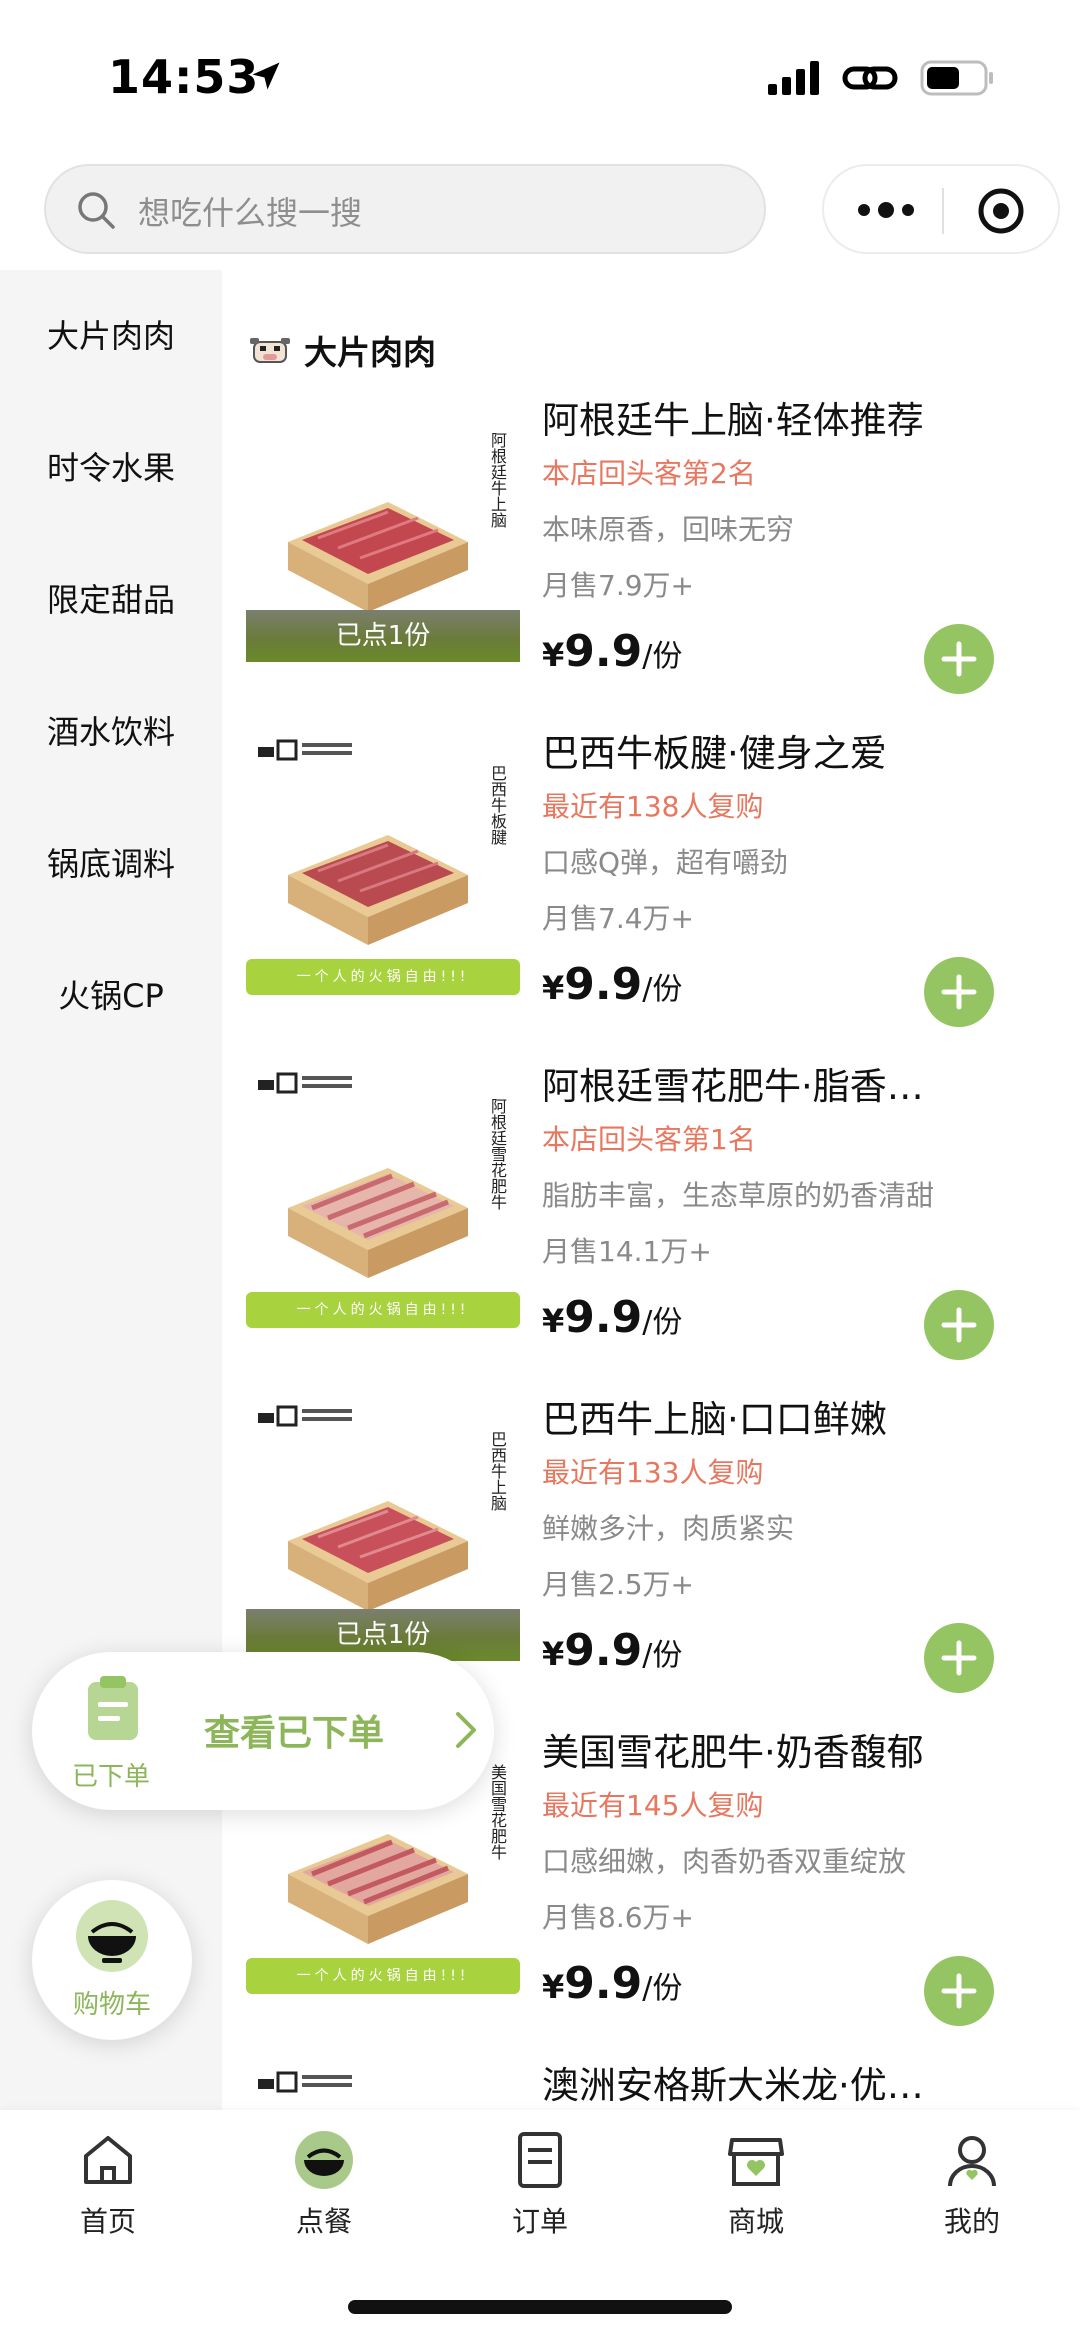  Describe the element at coordinates (956, 78) in the screenshot. I see `battery-icon` at that location.